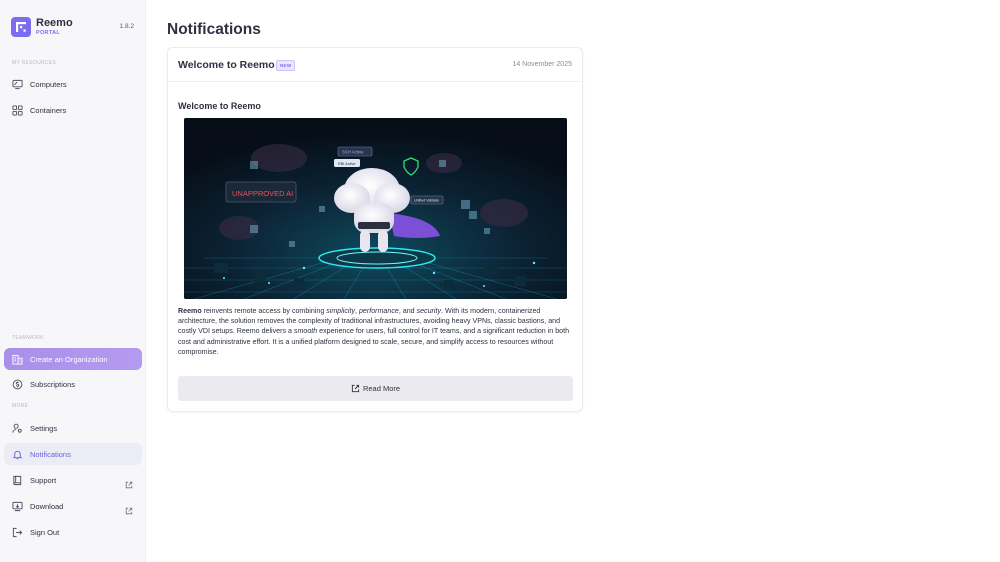  I want to click on sidebar-item-settings: Settings, so click(73, 428).